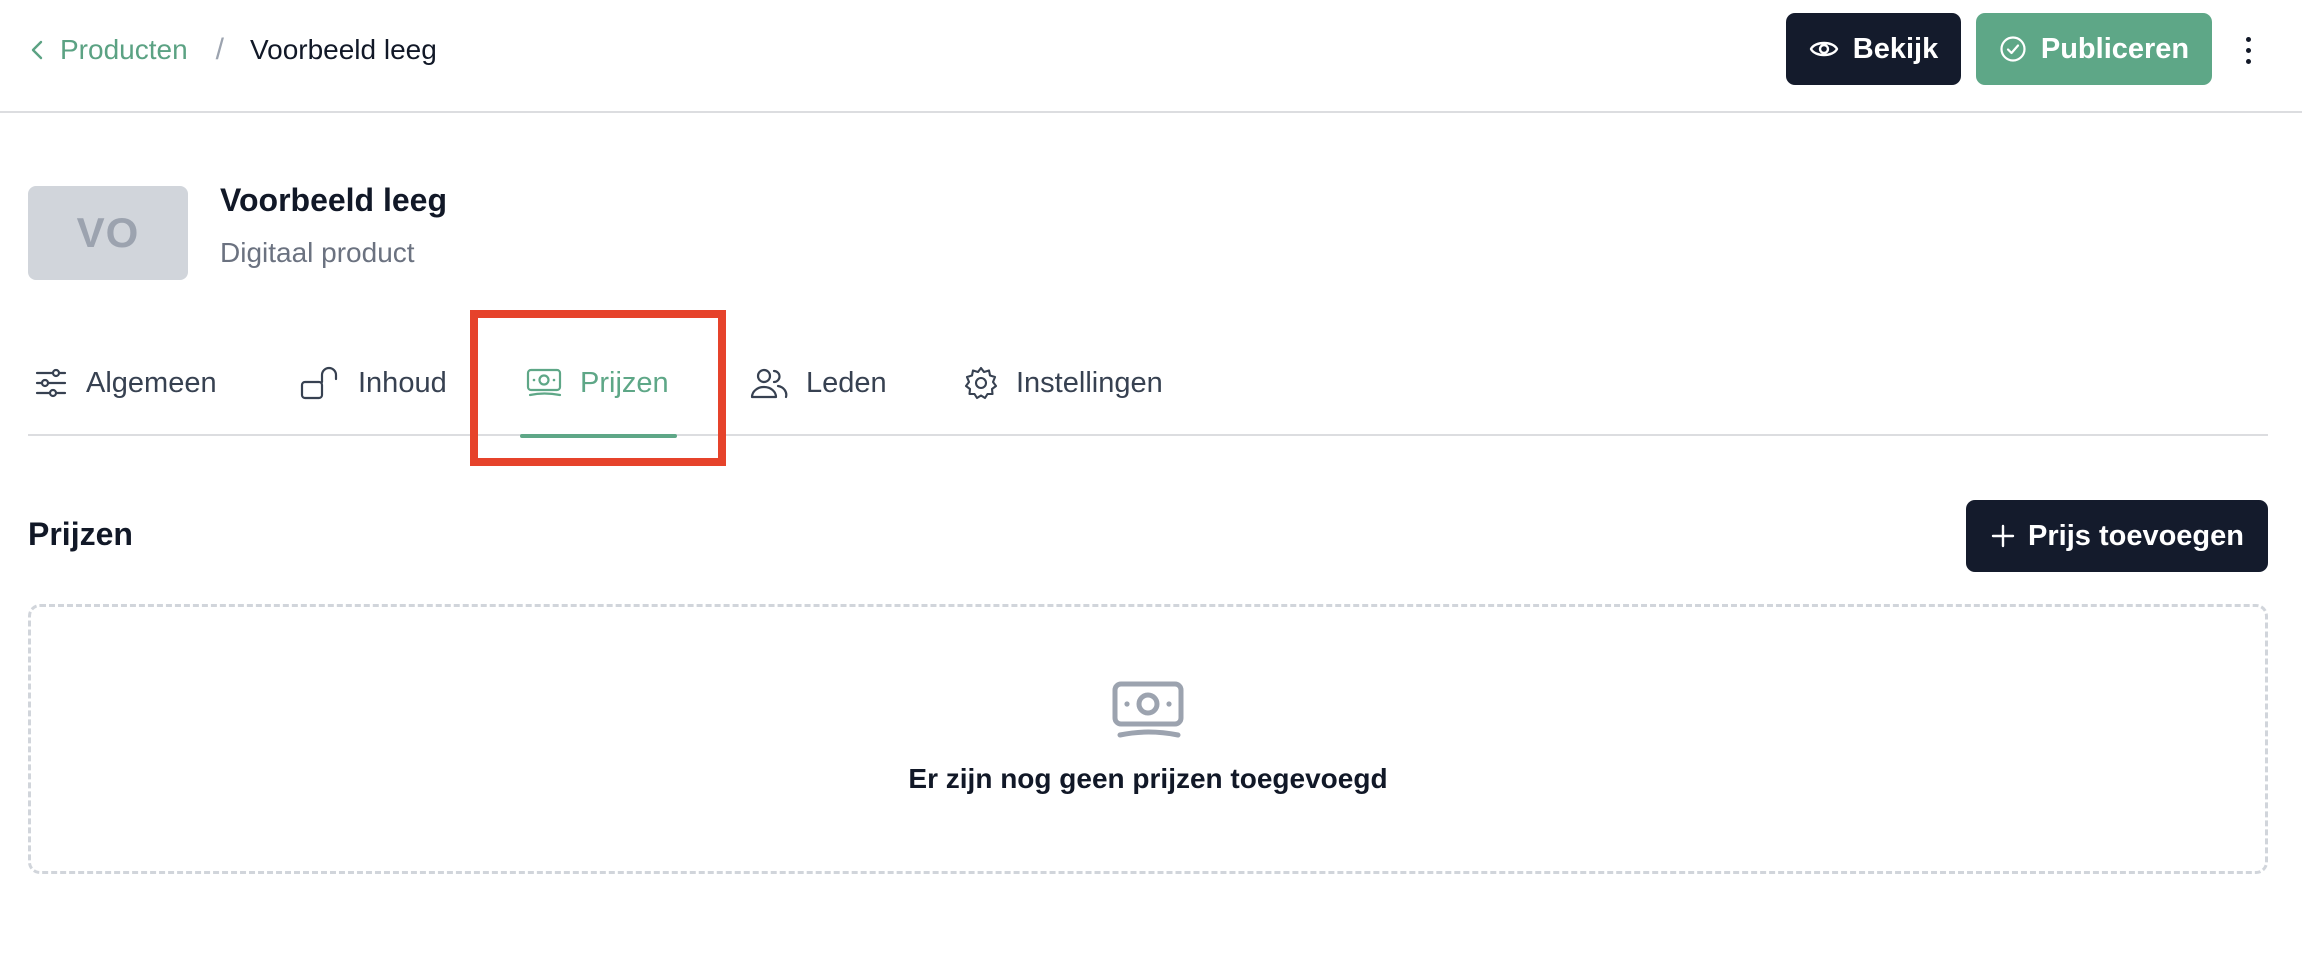 The width and height of the screenshot is (2302, 968). I want to click on publish-button-label: Publiceren, so click(2115, 48).